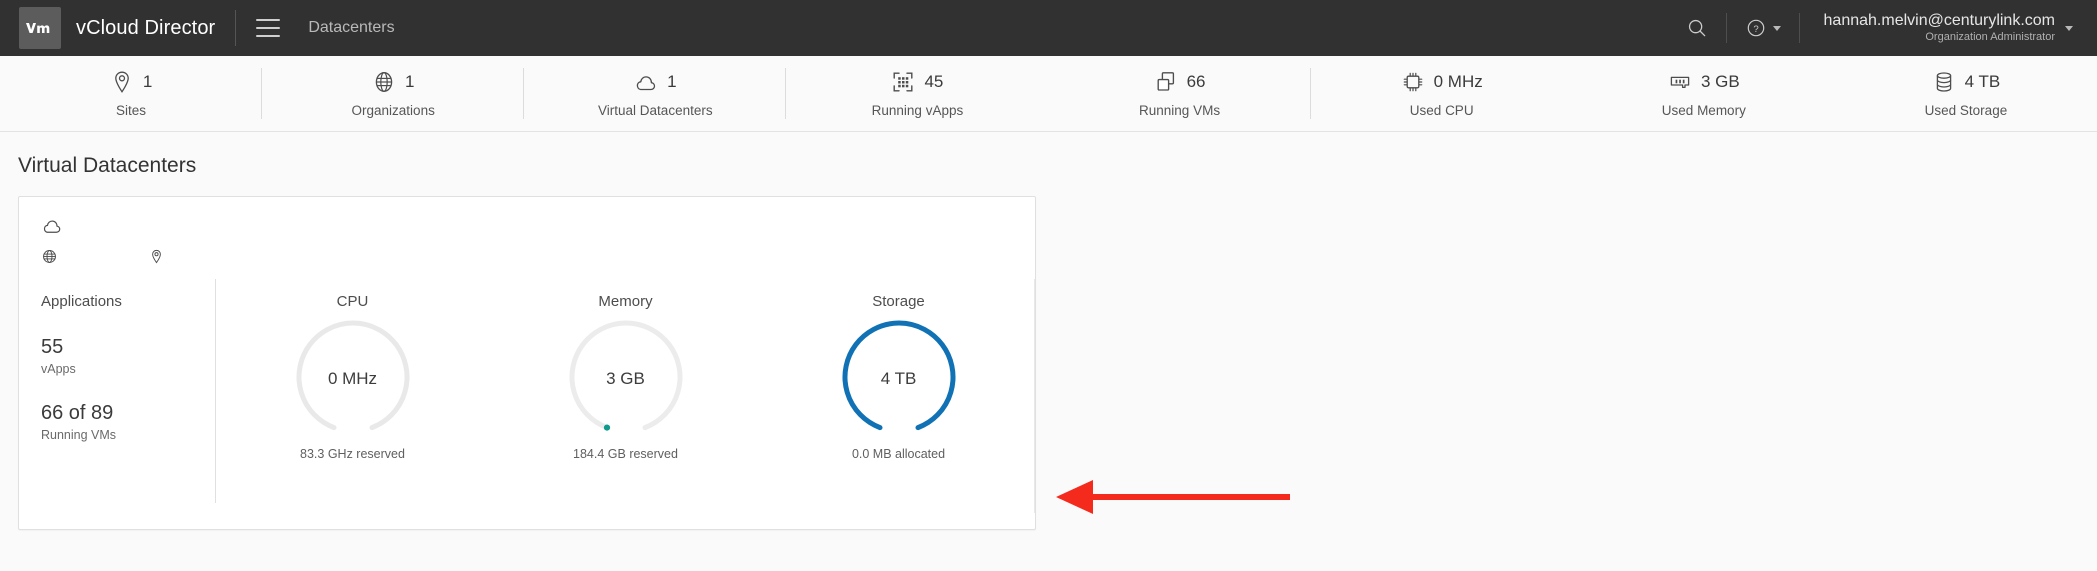 This screenshot has height=571, width=2097. Describe the element at coordinates (625, 301) in the screenshot. I see `gauge-title: Memory` at that location.